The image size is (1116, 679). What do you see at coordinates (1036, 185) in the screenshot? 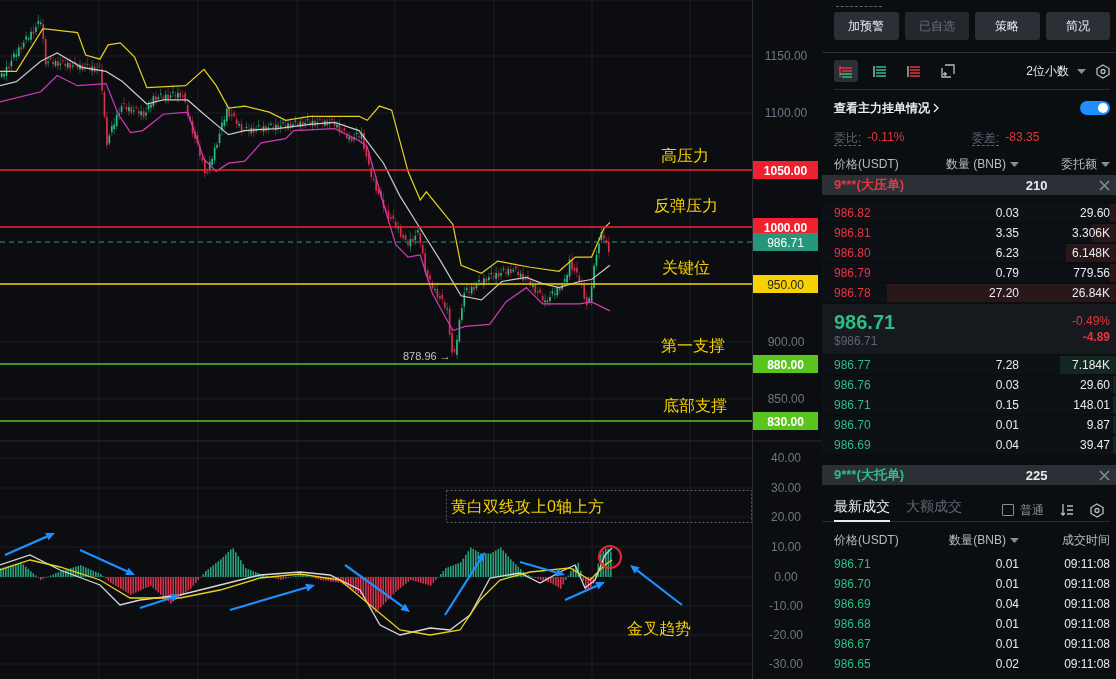
I see `large-order-size: 210` at bounding box center [1036, 185].